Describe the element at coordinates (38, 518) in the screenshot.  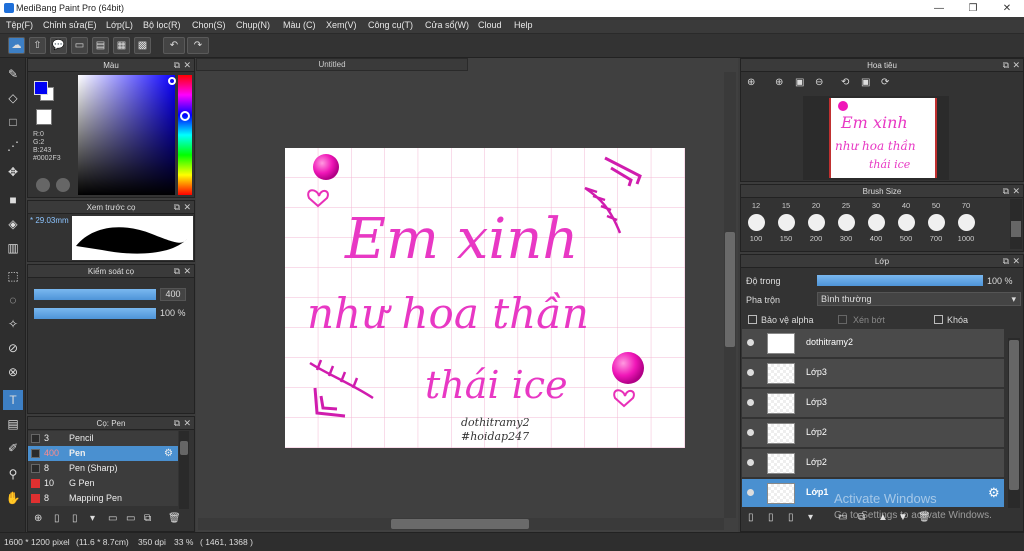
I see `add-brush-icon: ⊕` at that location.